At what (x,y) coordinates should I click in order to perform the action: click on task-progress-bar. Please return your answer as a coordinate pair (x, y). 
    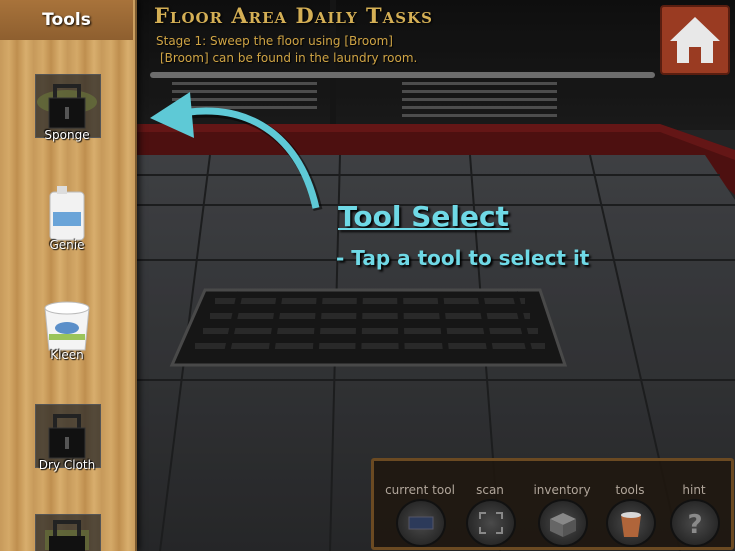
    Looking at the image, I should click on (402, 75).